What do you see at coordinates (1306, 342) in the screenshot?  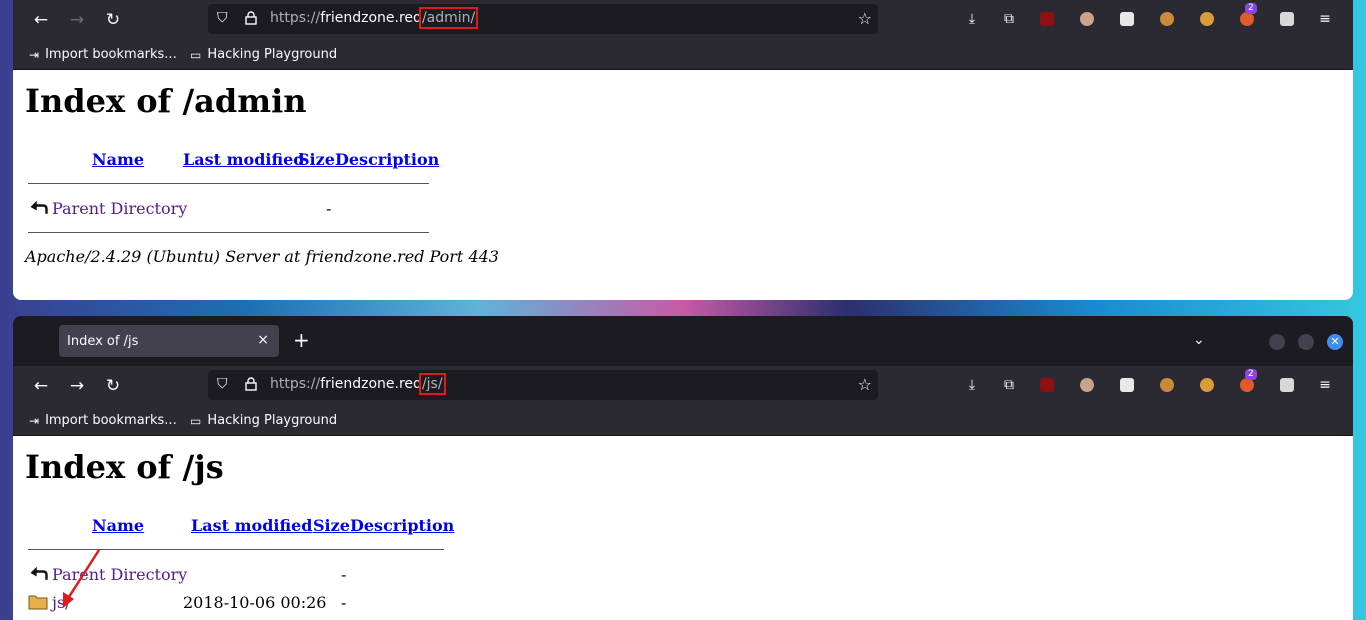 I see `maximize-button` at bounding box center [1306, 342].